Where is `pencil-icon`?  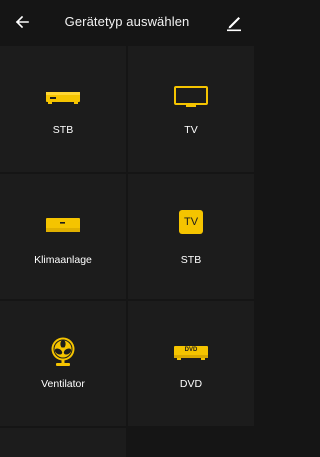
pencil-icon is located at coordinates (234, 24).